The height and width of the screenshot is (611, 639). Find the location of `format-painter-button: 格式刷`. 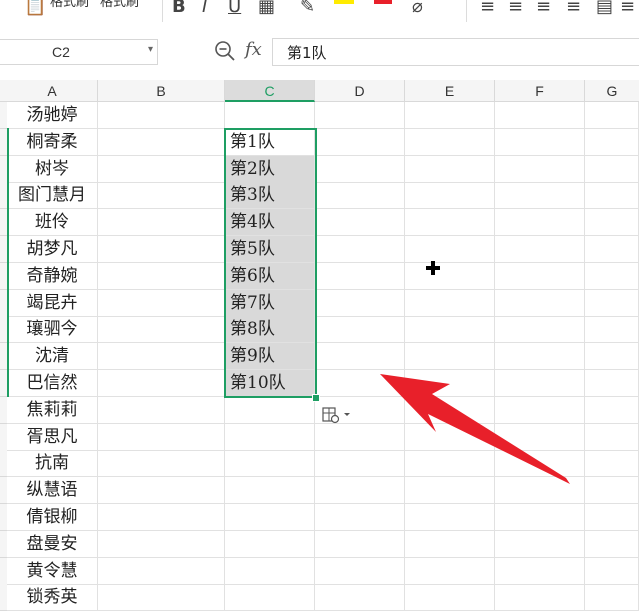

format-painter-button: 格式刷 is located at coordinates (119, 5).